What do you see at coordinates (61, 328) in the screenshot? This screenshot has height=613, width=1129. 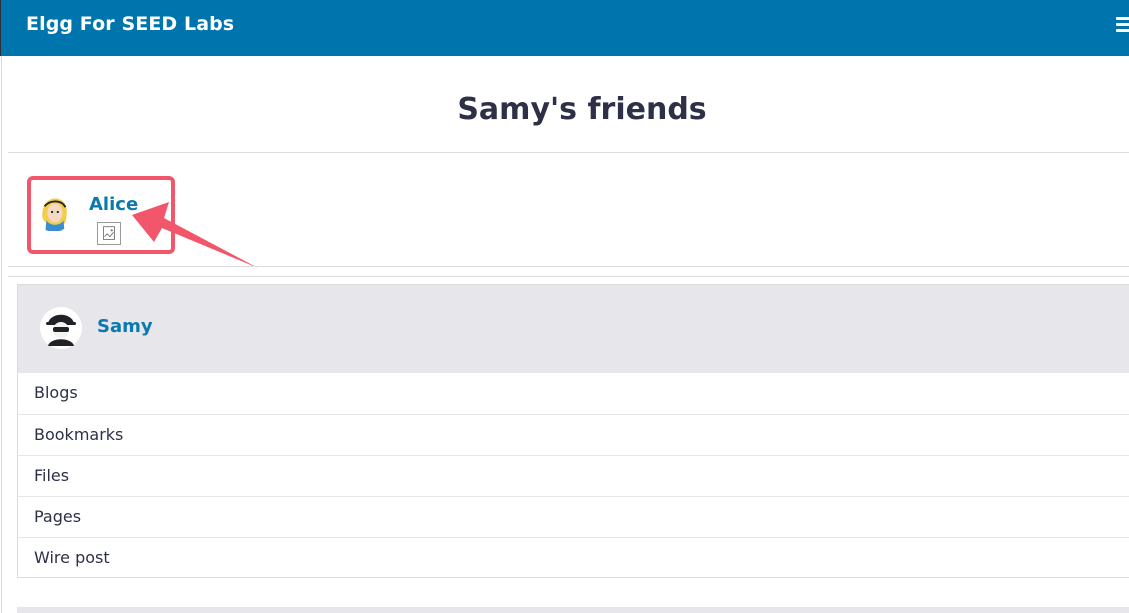 I see `spy-avatar-icon` at bounding box center [61, 328].